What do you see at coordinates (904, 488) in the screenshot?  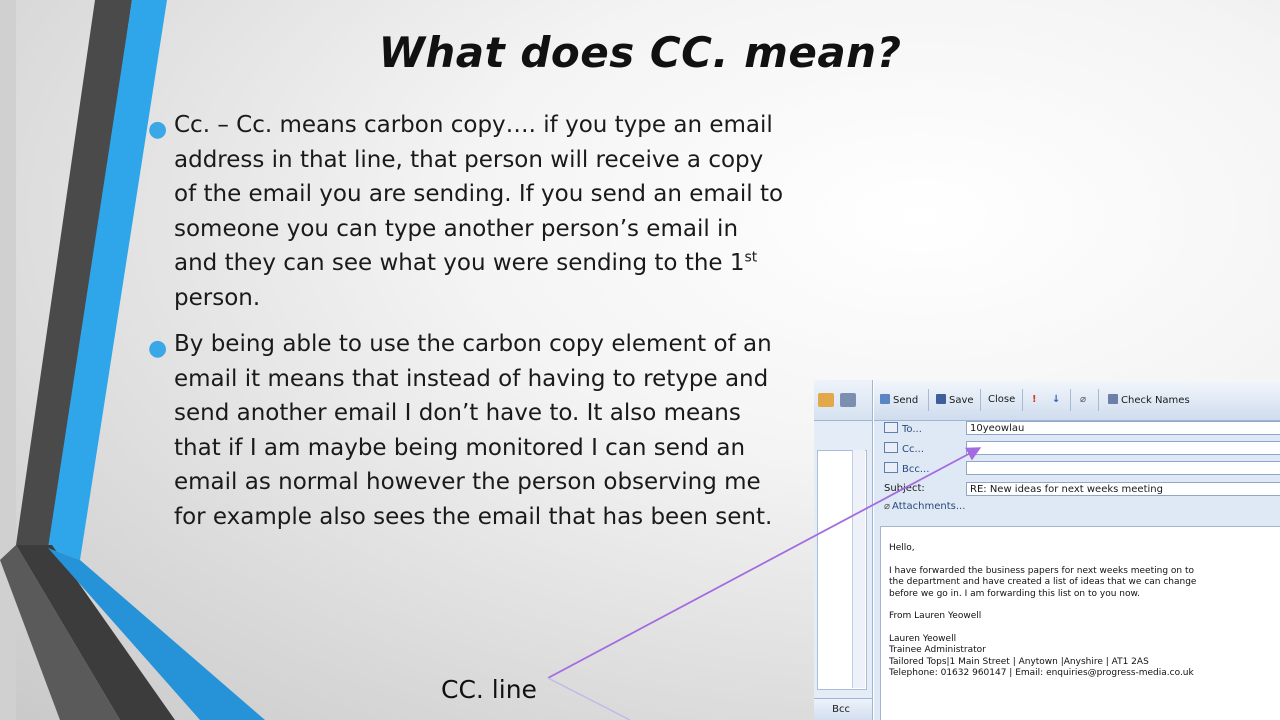 I see `subject-label: Subject:` at bounding box center [904, 488].